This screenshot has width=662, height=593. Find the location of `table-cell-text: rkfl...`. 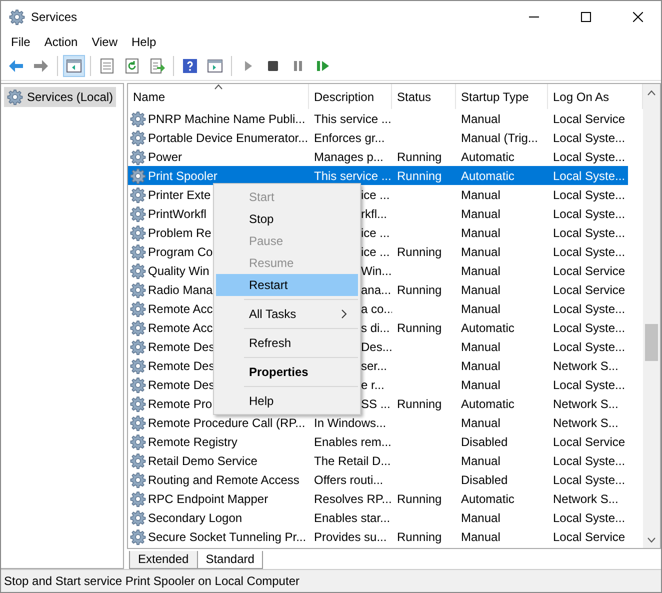

table-cell-text: rkfl... is located at coordinates (374, 213).